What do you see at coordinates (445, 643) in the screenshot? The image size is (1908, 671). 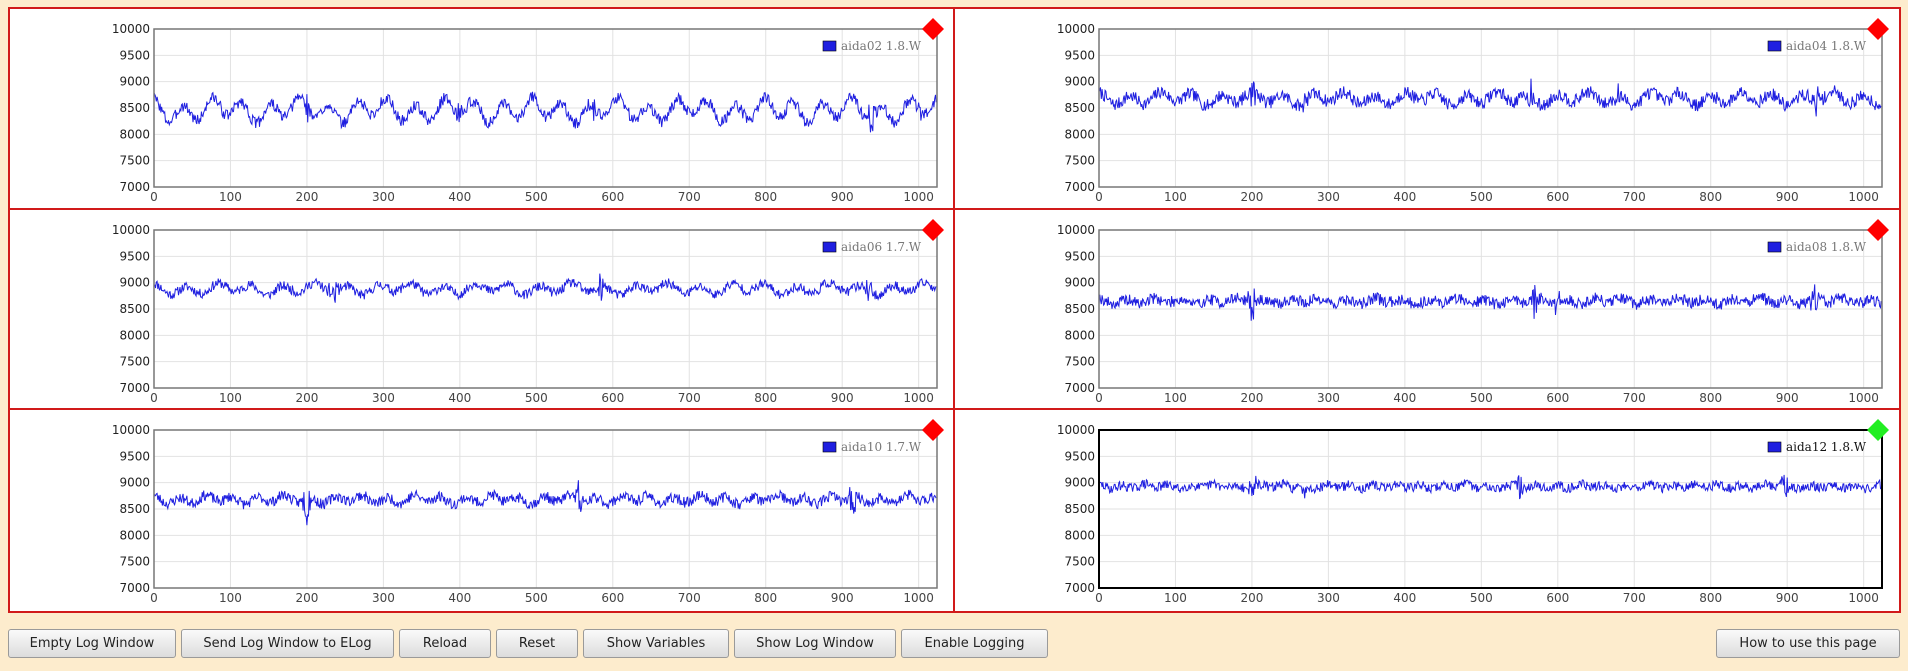 I see `reload-button: Reload` at bounding box center [445, 643].